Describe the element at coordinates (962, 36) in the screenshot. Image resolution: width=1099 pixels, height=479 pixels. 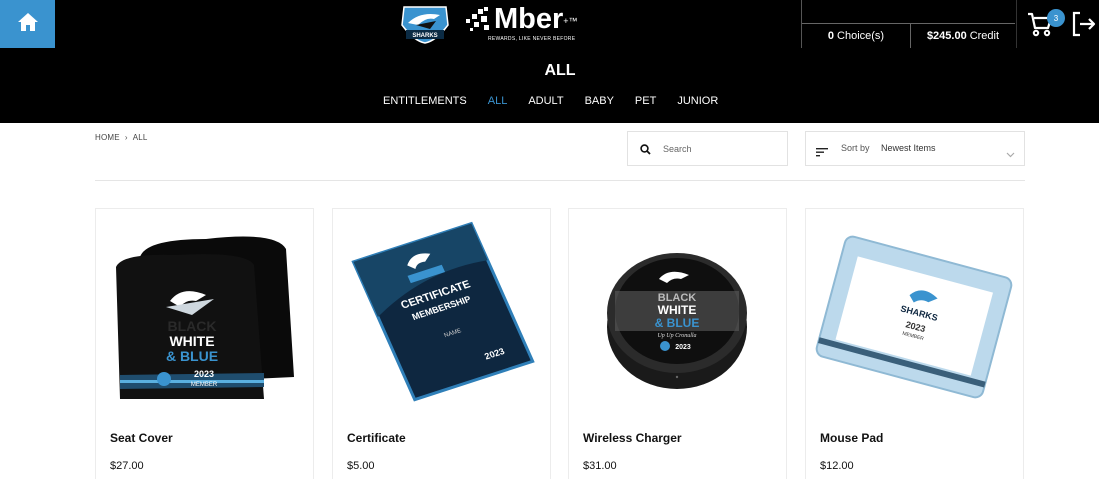
I see `credit-balance: $245.00 Credit` at that location.